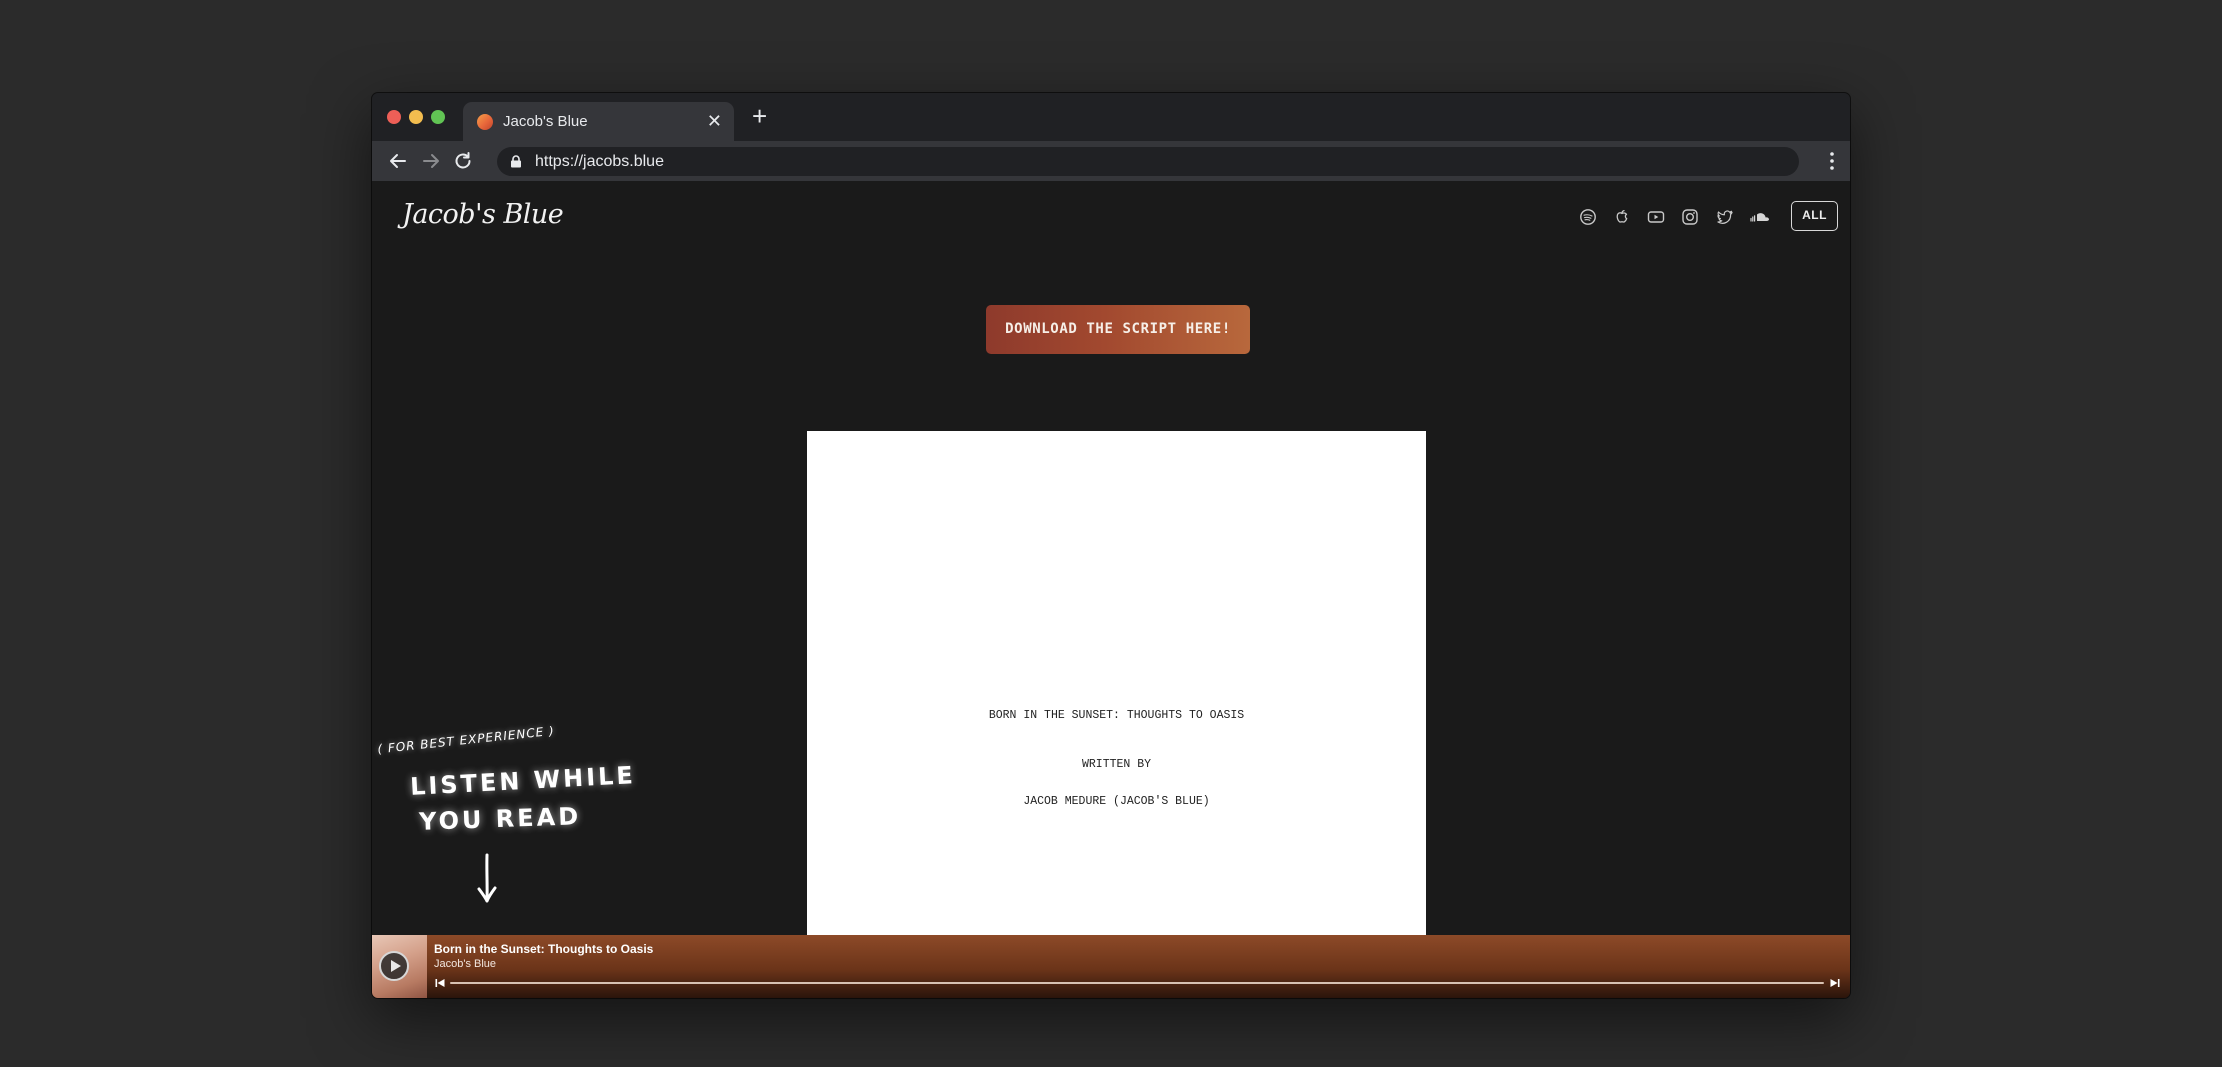  What do you see at coordinates (1148, 161) in the screenshot?
I see `address-bar: https://jacobs.blue` at bounding box center [1148, 161].